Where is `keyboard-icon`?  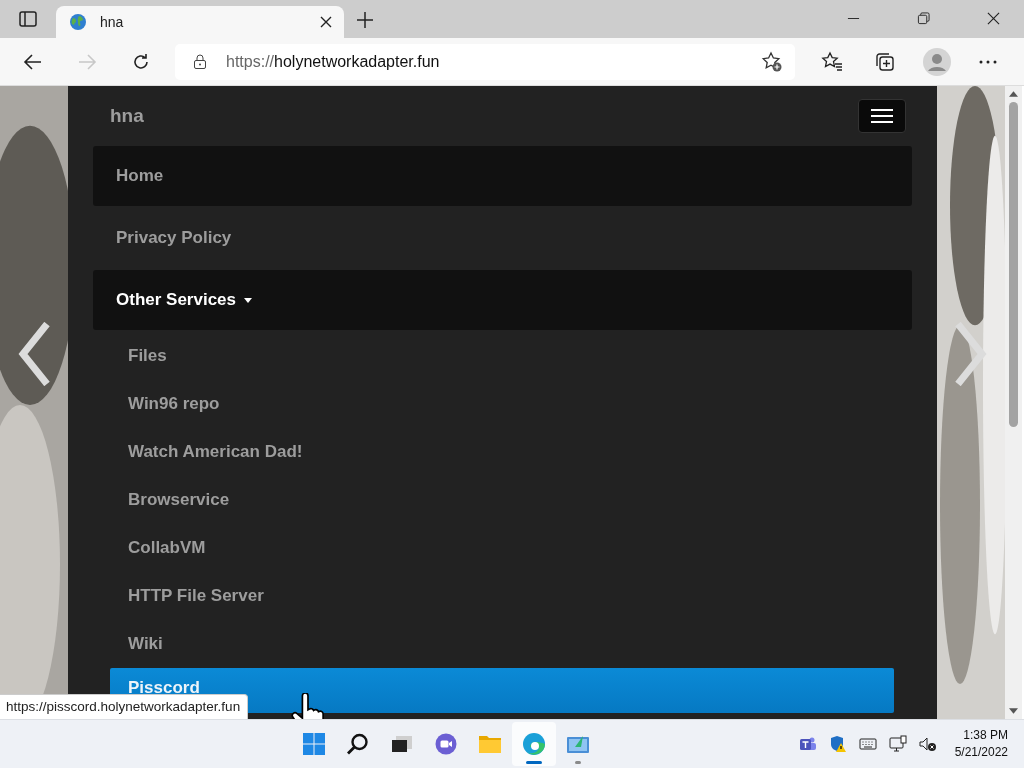 keyboard-icon is located at coordinates (867, 744).